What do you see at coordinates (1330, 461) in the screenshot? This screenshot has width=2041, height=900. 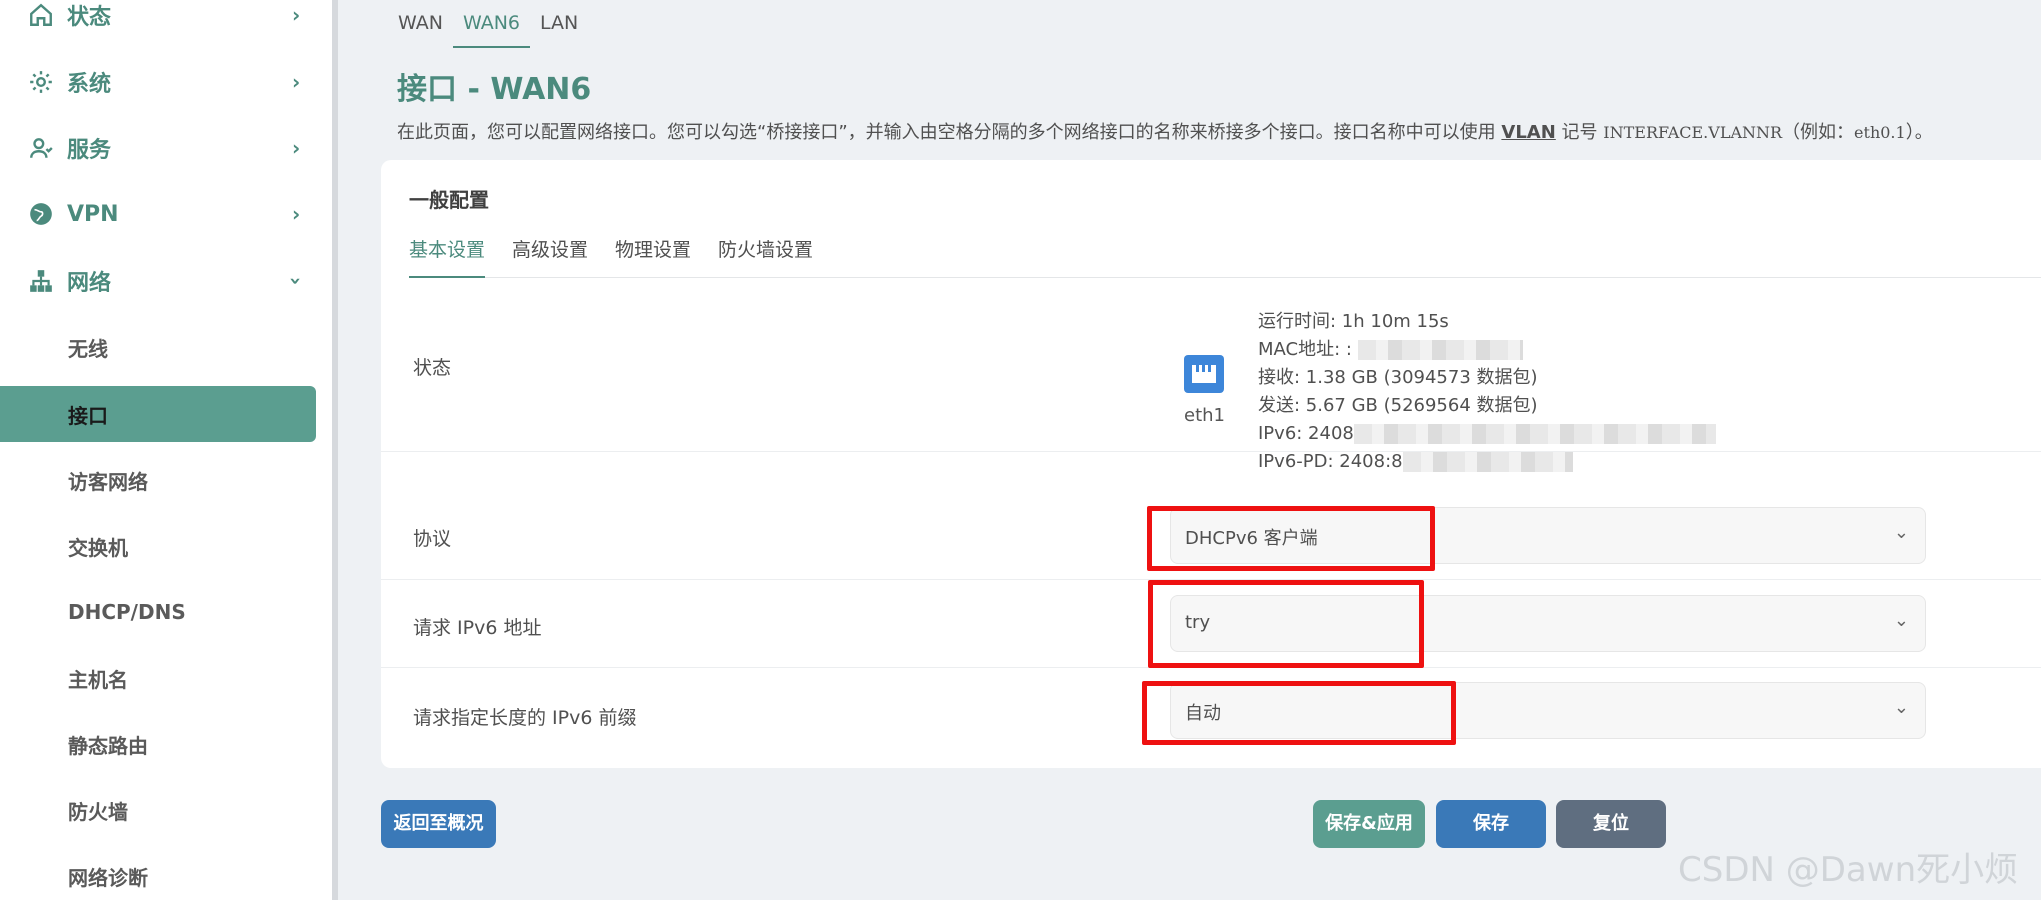 I see `ipv6-pd-text: IPv6-PD: 2408:8` at bounding box center [1330, 461].